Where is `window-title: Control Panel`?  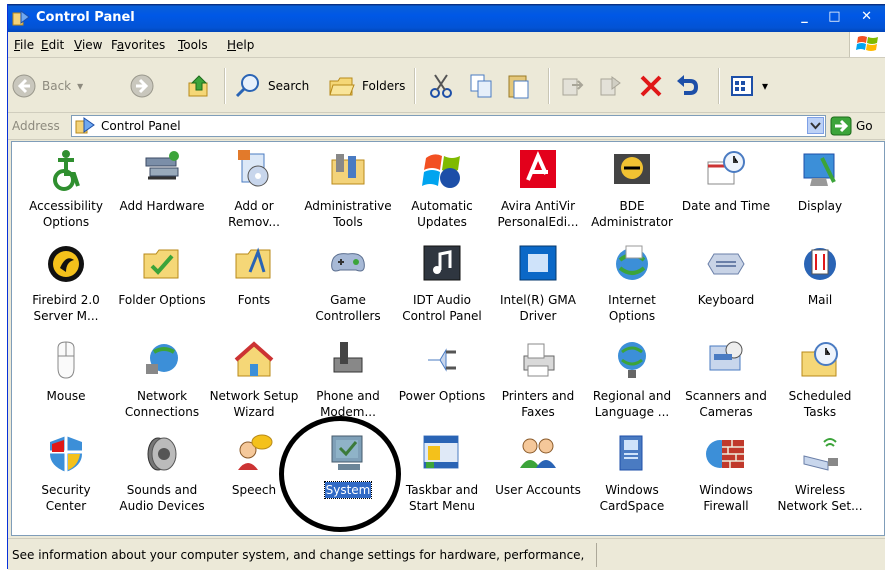
window-title: Control Panel is located at coordinates (85, 17).